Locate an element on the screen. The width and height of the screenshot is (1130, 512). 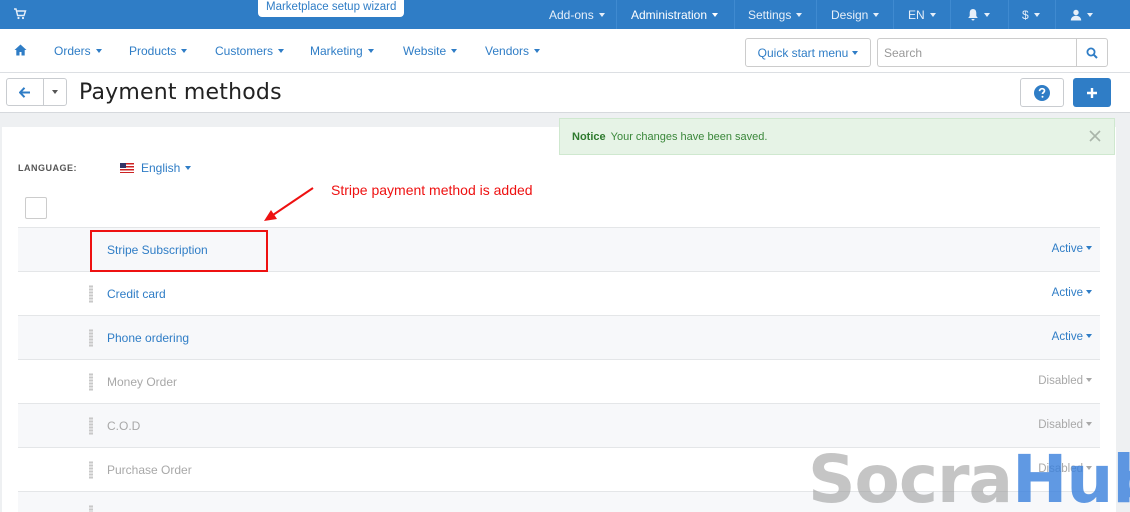
nav-orders: Orders is located at coordinates (78, 51).